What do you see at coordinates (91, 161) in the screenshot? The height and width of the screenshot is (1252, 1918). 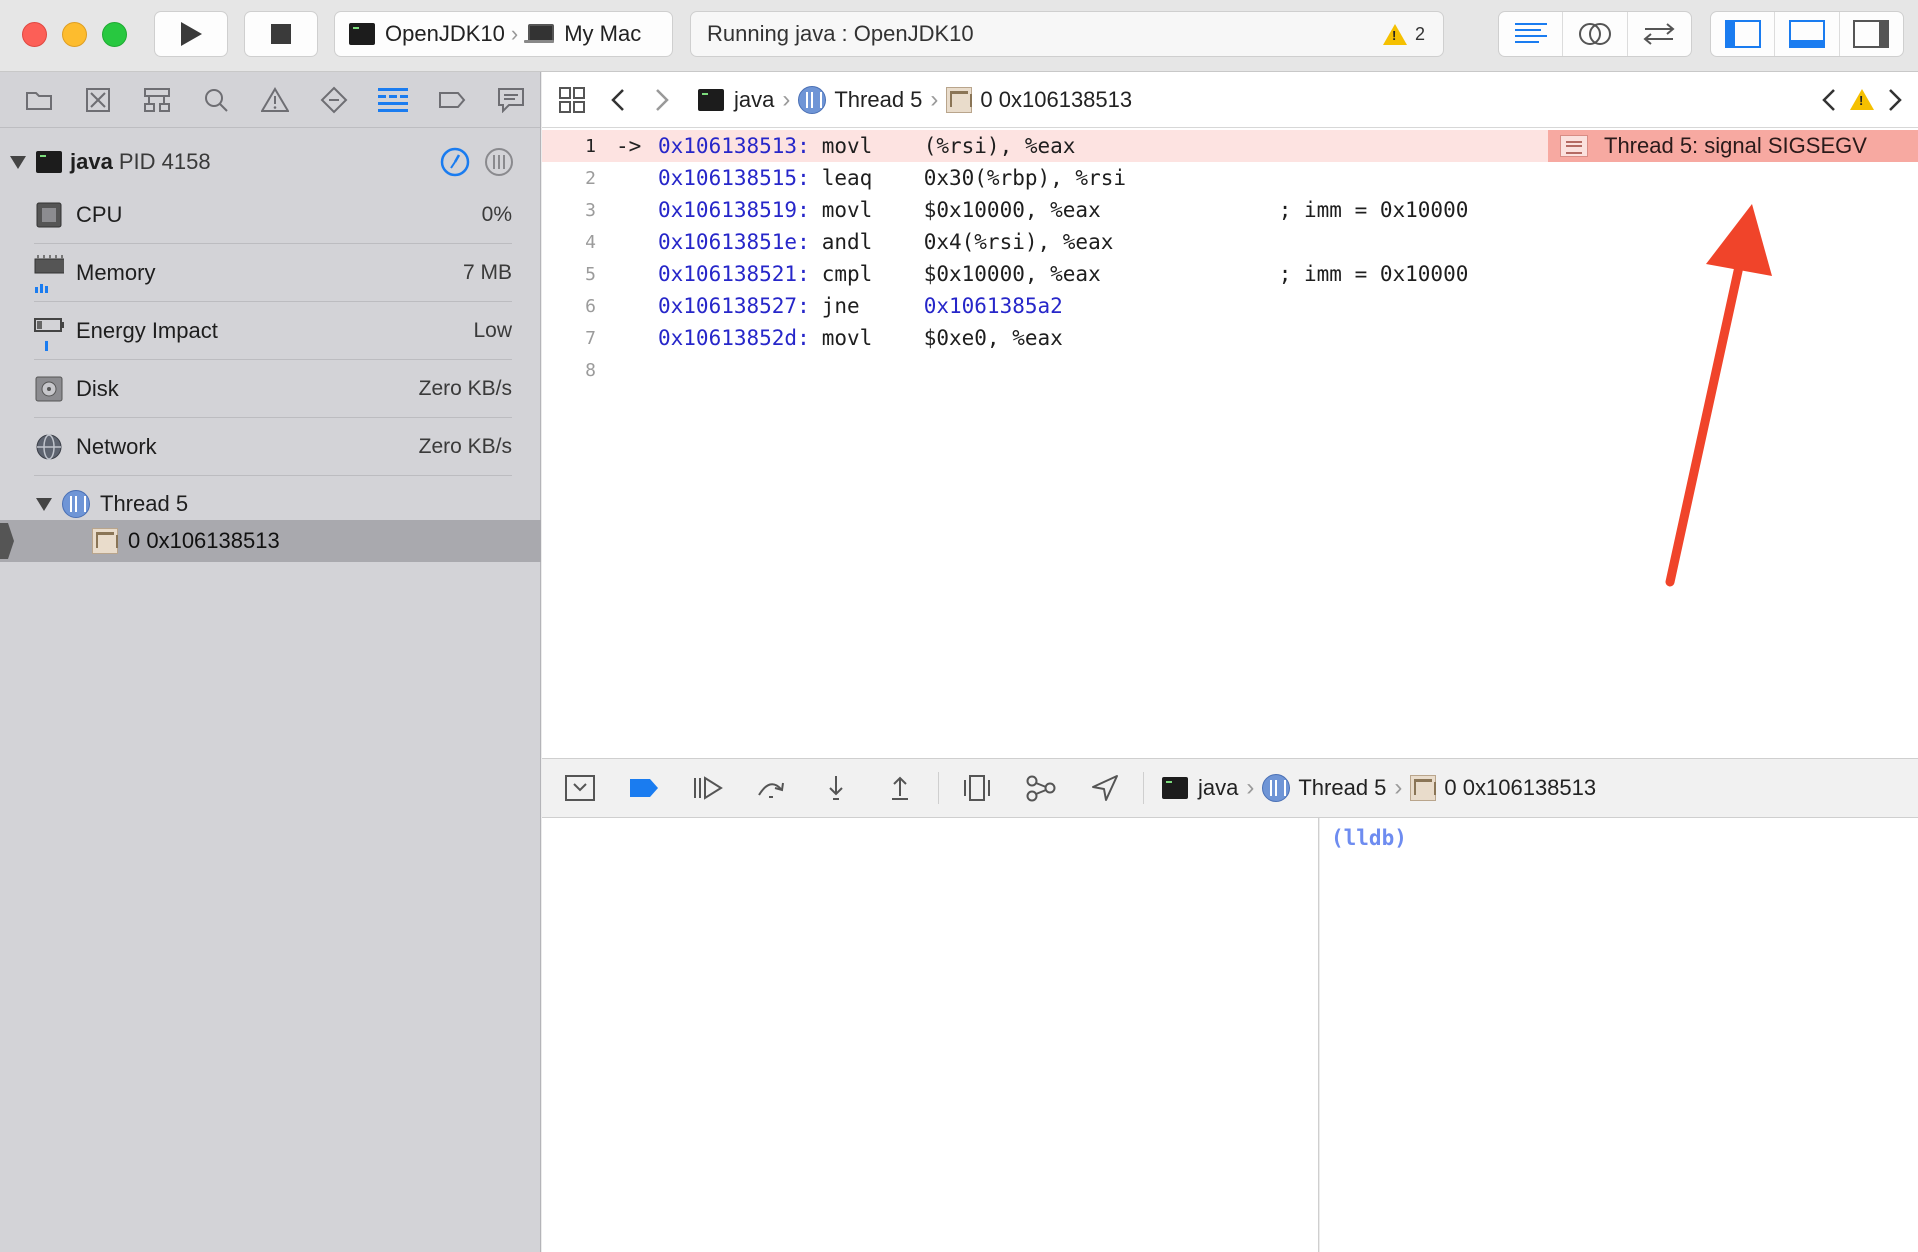 I see `process-name: java` at bounding box center [91, 161].